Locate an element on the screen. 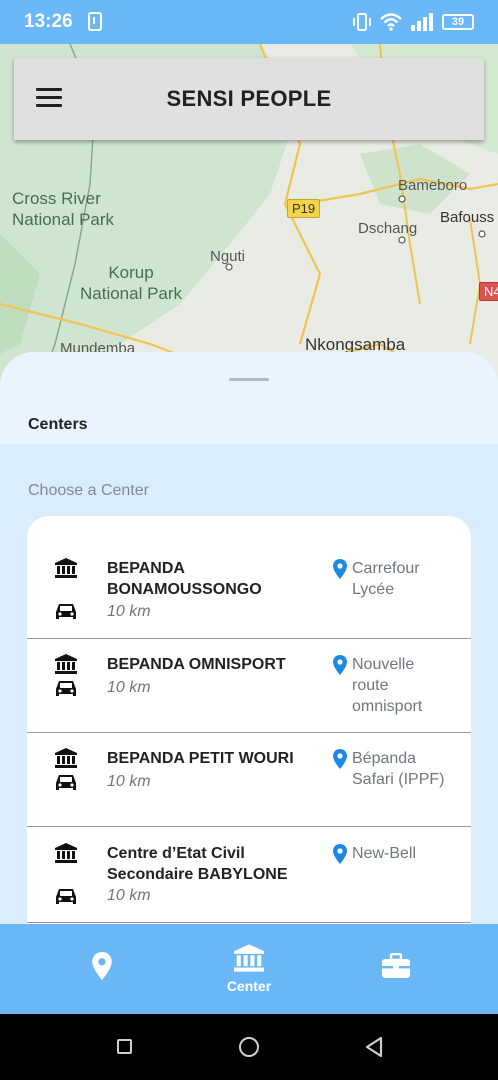 Image resolution: width=498 pixels, height=1080 pixels. home-button is located at coordinates (249, 1047).